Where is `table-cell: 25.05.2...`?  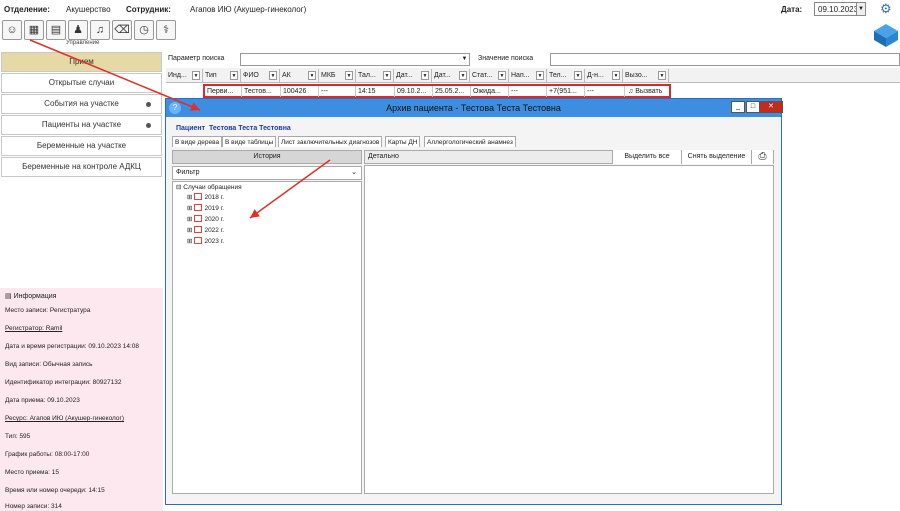
table-cell: 25.05.2... is located at coordinates (452, 91).